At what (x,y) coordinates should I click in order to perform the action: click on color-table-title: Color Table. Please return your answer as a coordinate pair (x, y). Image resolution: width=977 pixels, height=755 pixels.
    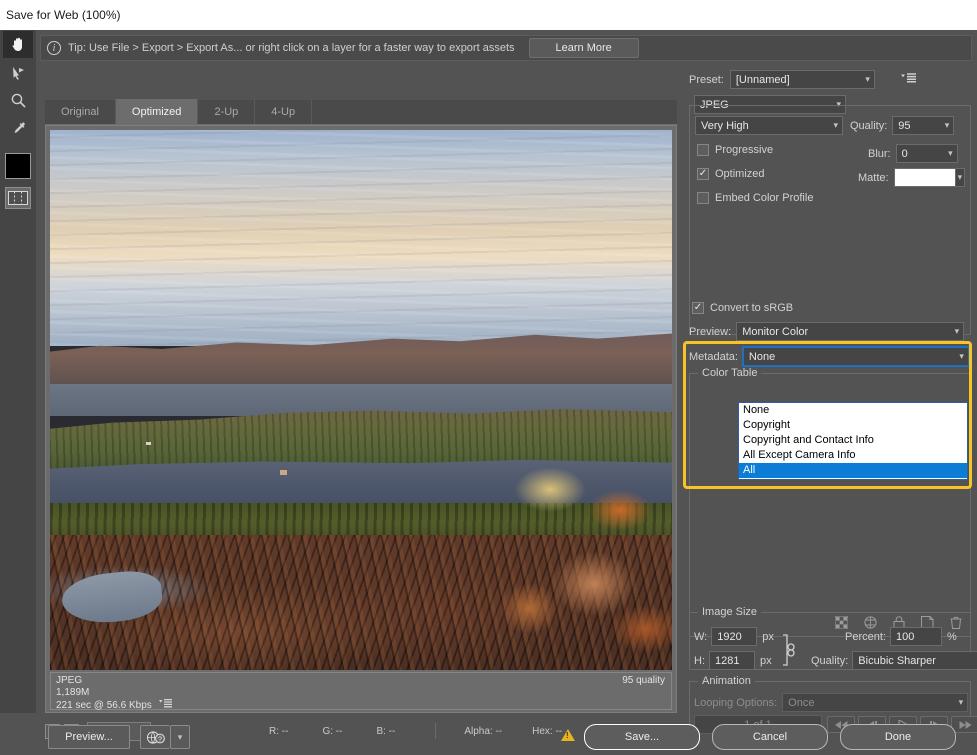
    Looking at the image, I should click on (730, 373).